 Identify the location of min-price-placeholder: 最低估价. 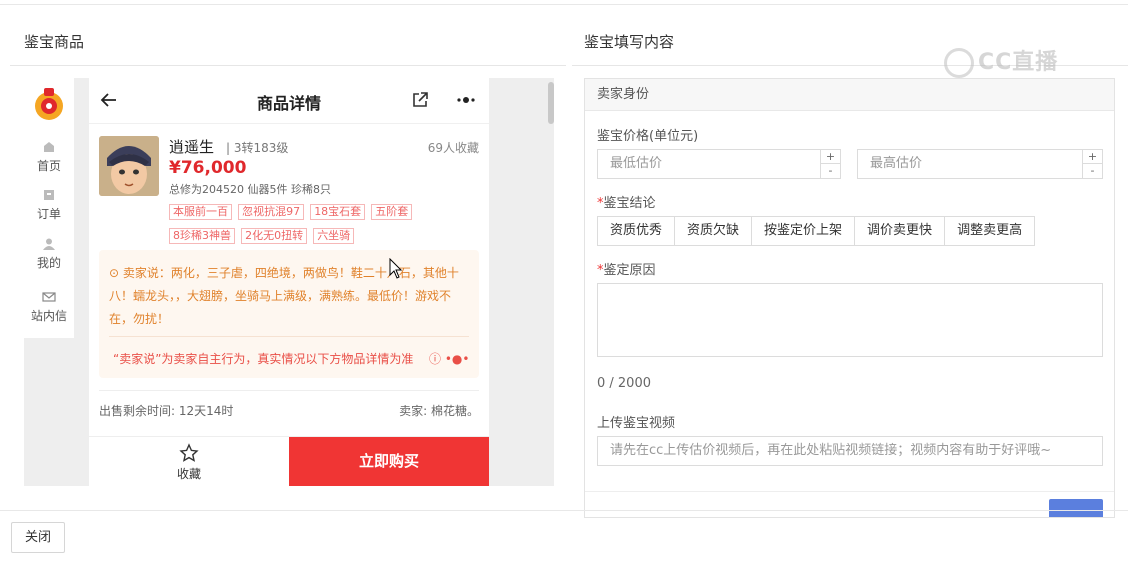
(636, 163).